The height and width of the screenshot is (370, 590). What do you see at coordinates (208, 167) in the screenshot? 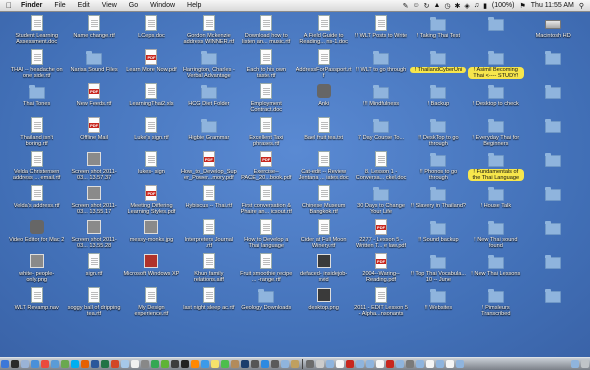
I see `desktop-item: How_to_Develop_Sup er_Power...mory.pdf` at bounding box center [208, 167].